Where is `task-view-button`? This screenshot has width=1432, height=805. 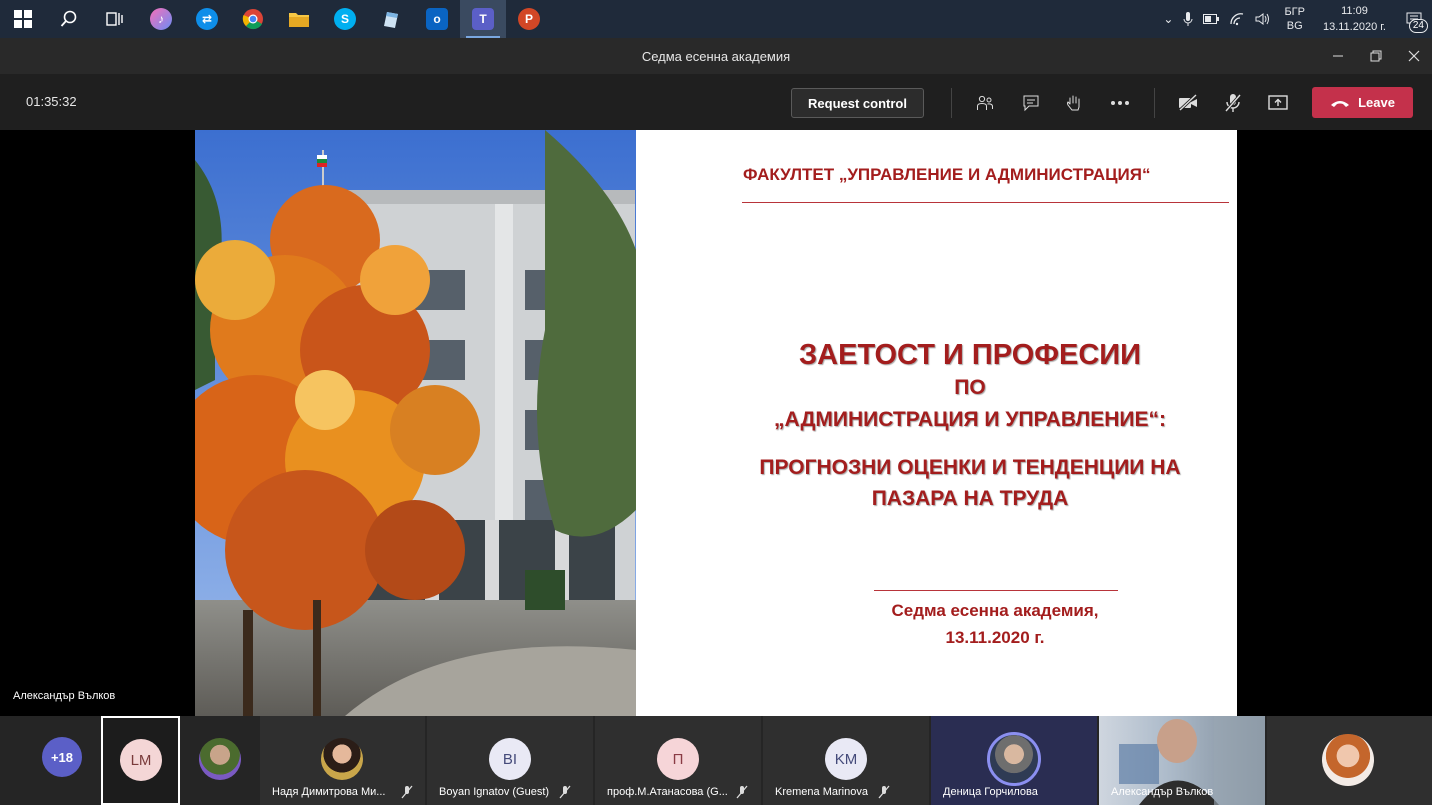 task-view-button is located at coordinates (115, 19).